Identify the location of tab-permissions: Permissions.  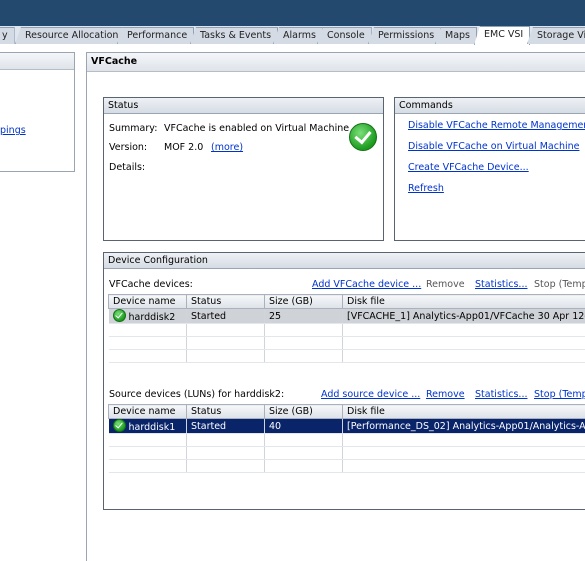
(405, 35).